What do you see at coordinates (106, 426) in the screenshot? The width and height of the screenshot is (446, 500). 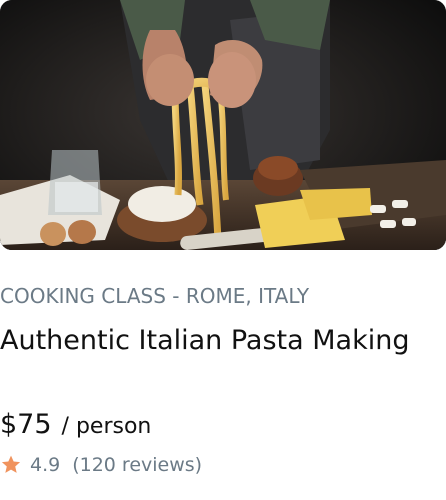 I see `price-unit: / person` at bounding box center [106, 426].